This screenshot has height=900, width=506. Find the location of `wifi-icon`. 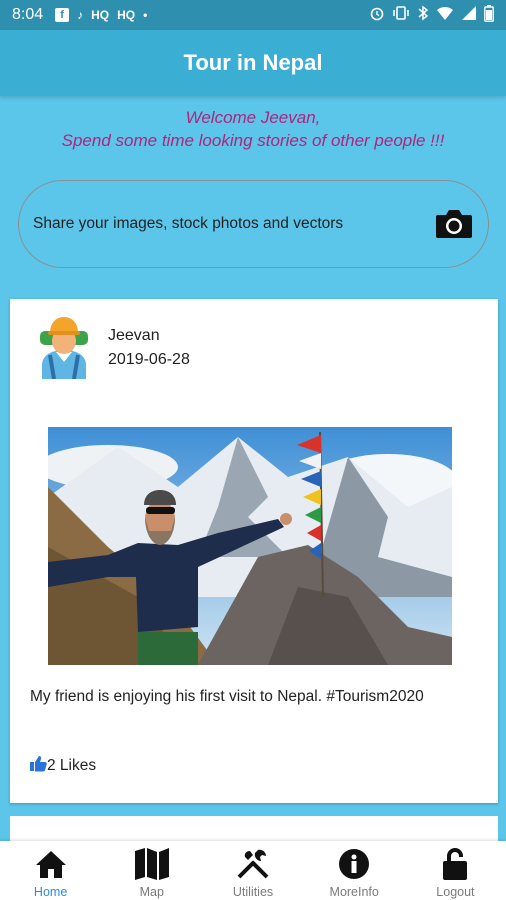

wifi-icon is located at coordinates (445, 15).